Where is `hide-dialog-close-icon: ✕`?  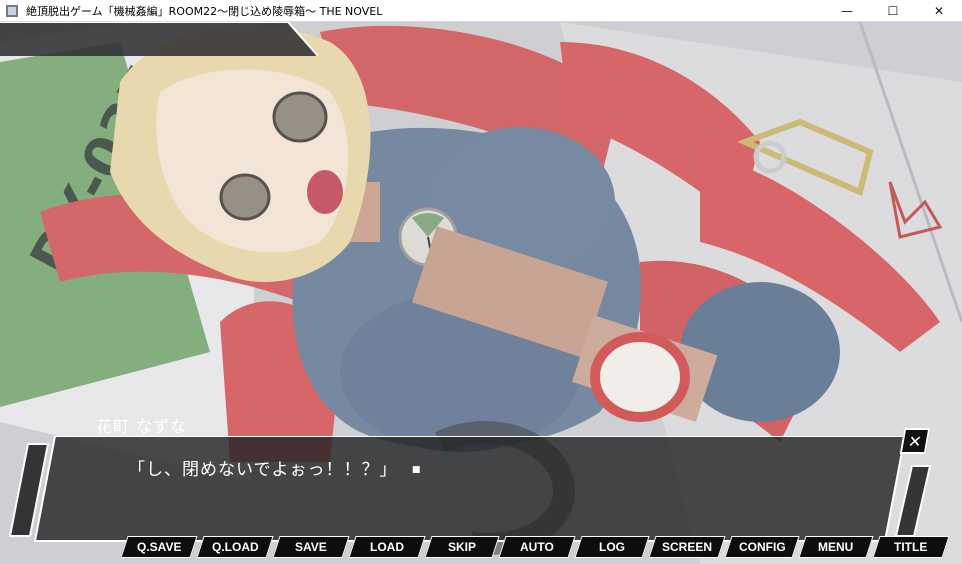
hide-dialog-close-icon: ✕ is located at coordinates (915, 441).